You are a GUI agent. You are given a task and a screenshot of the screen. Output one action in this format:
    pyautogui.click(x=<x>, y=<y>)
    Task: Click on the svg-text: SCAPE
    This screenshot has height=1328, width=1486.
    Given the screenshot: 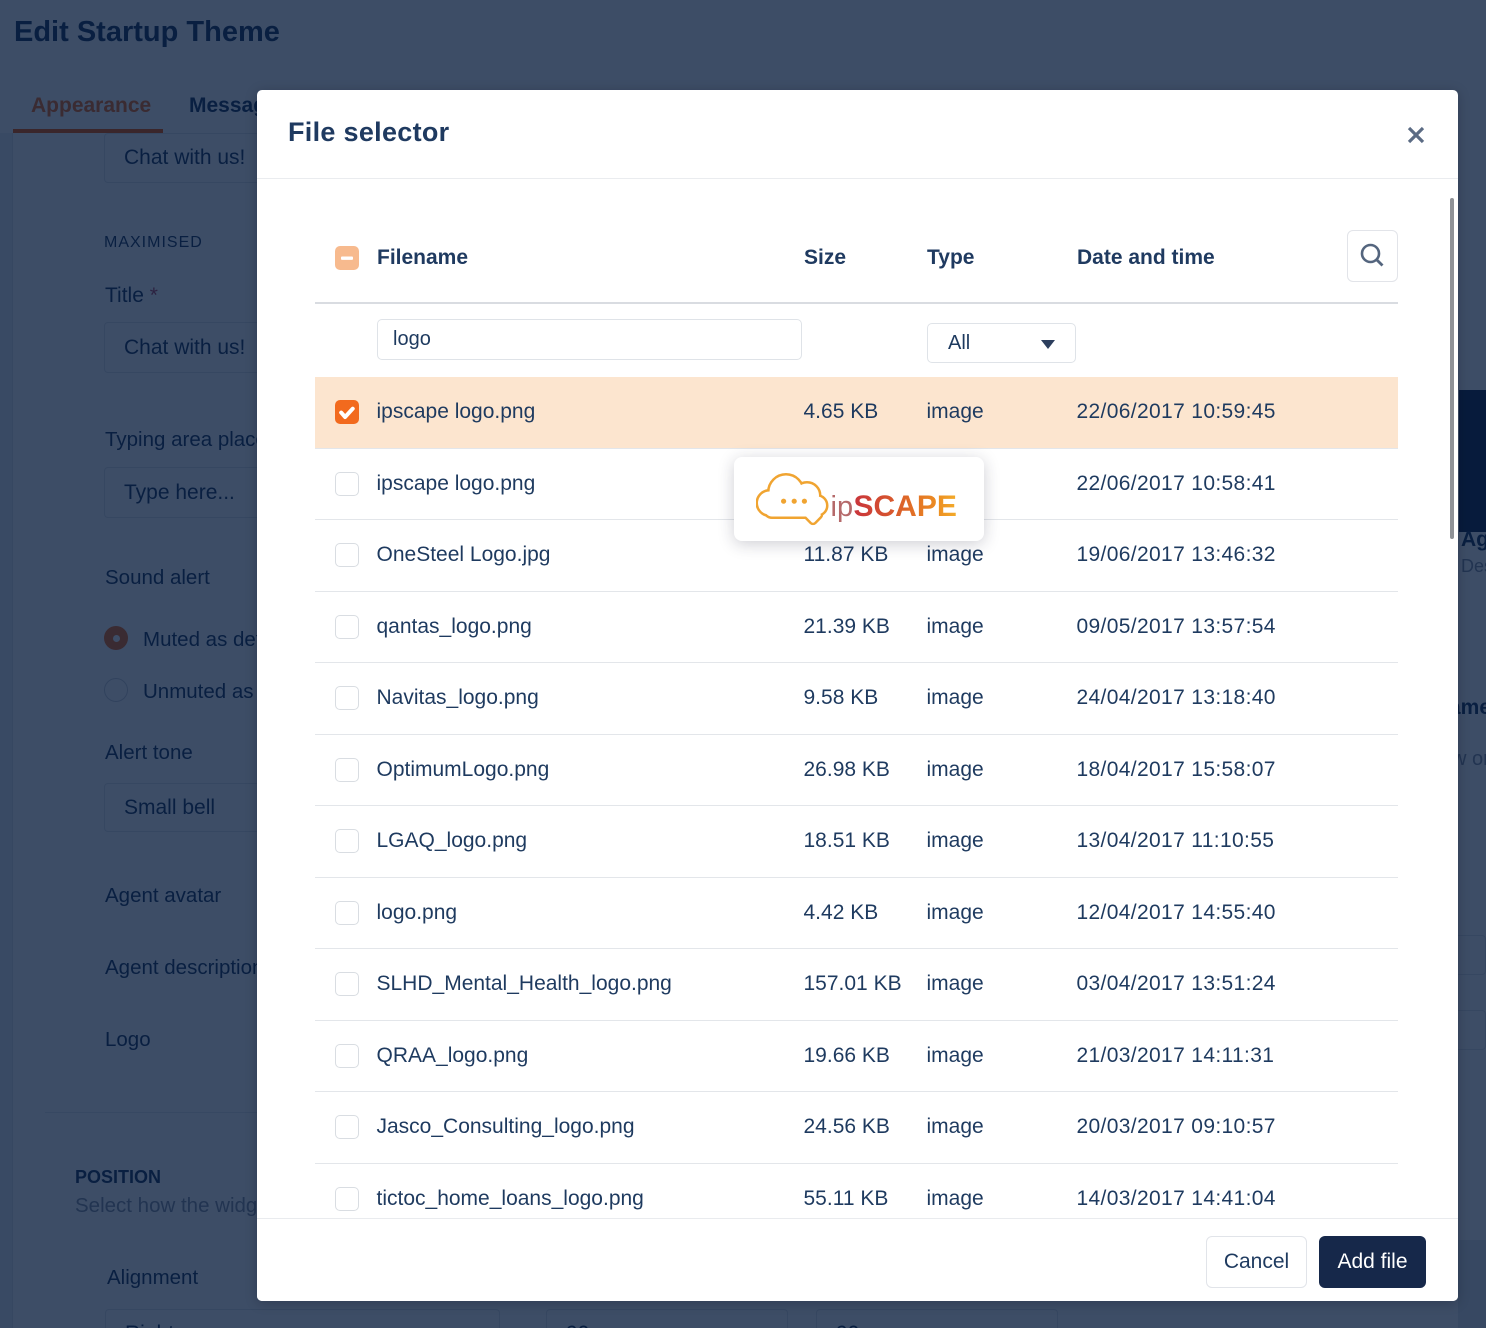 What is the action you would take?
    pyautogui.click(x=905, y=506)
    